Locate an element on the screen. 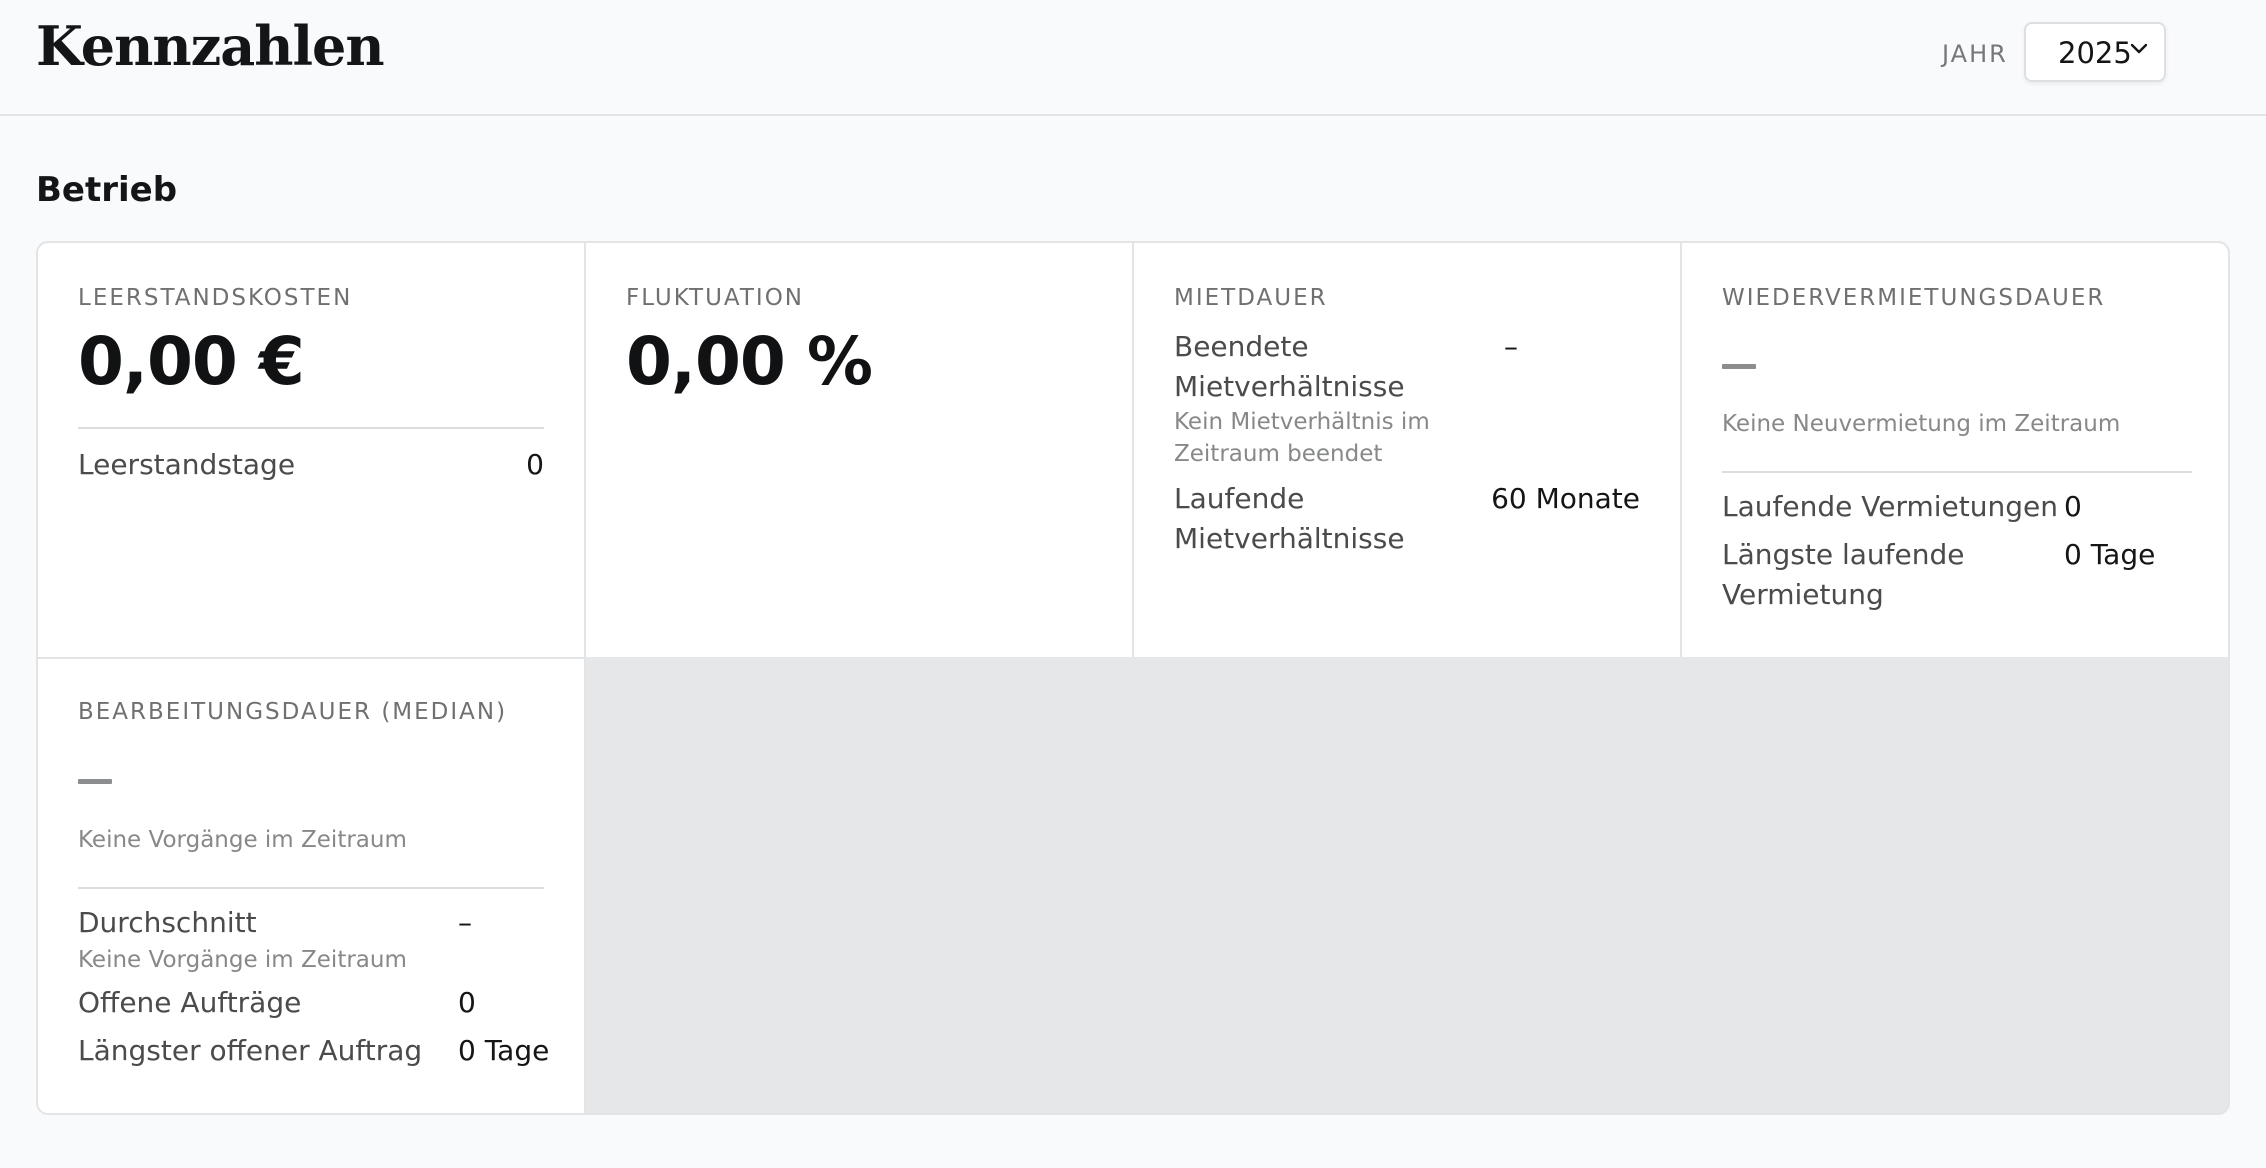 The image size is (2266, 1168). page-header: Kennzahlen JAHR 2025 is located at coordinates (1133, 58).